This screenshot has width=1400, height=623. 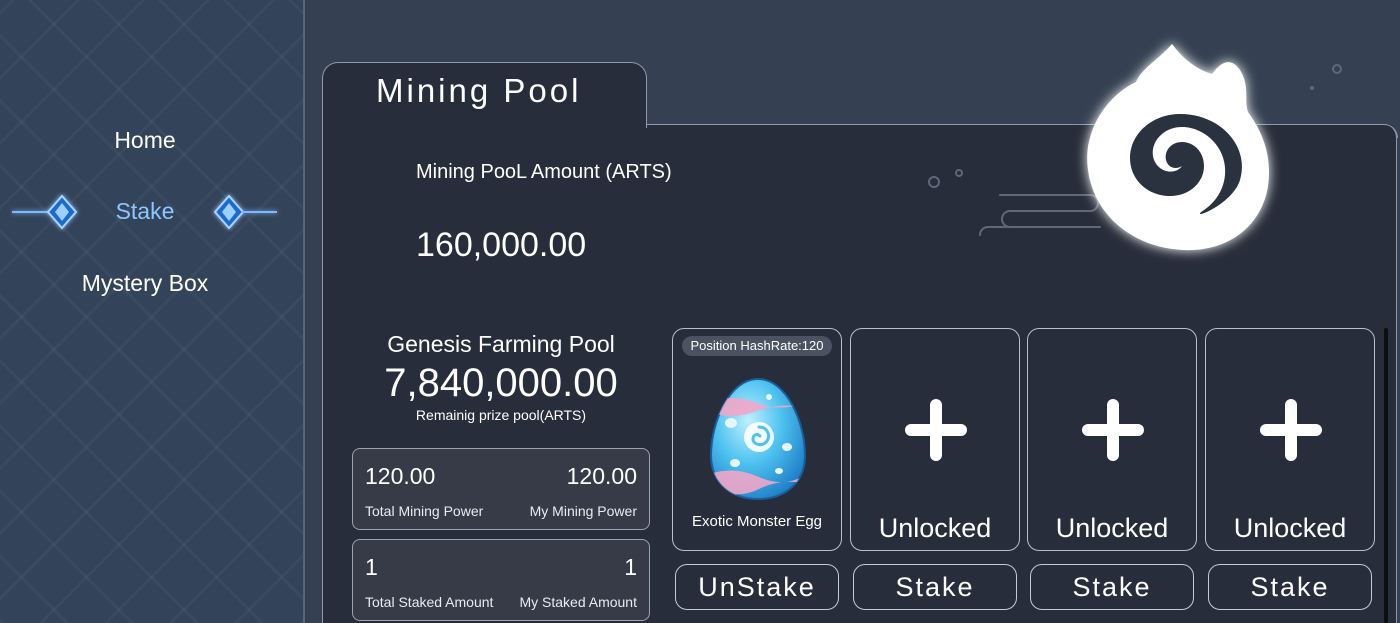 I want to click on stake-slot-3: Unlocked, so click(x=1112, y=439).